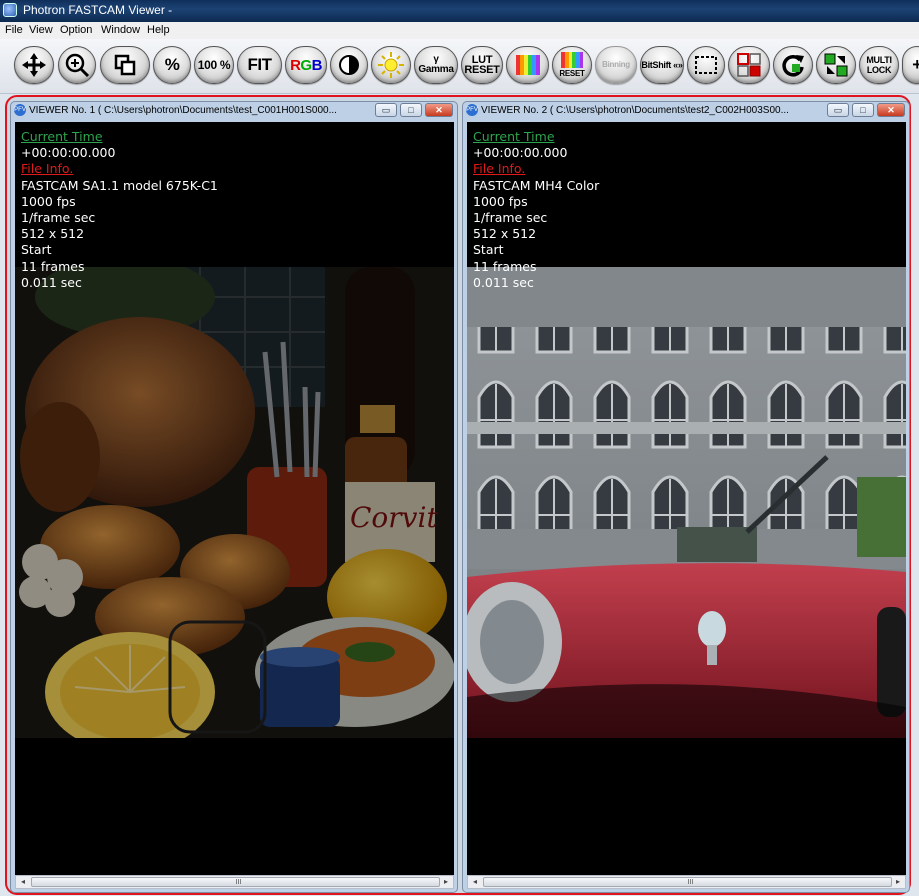 The width and height of the screenshot is (919, 896). I want to click on menu-view: View, so click(41, 30).